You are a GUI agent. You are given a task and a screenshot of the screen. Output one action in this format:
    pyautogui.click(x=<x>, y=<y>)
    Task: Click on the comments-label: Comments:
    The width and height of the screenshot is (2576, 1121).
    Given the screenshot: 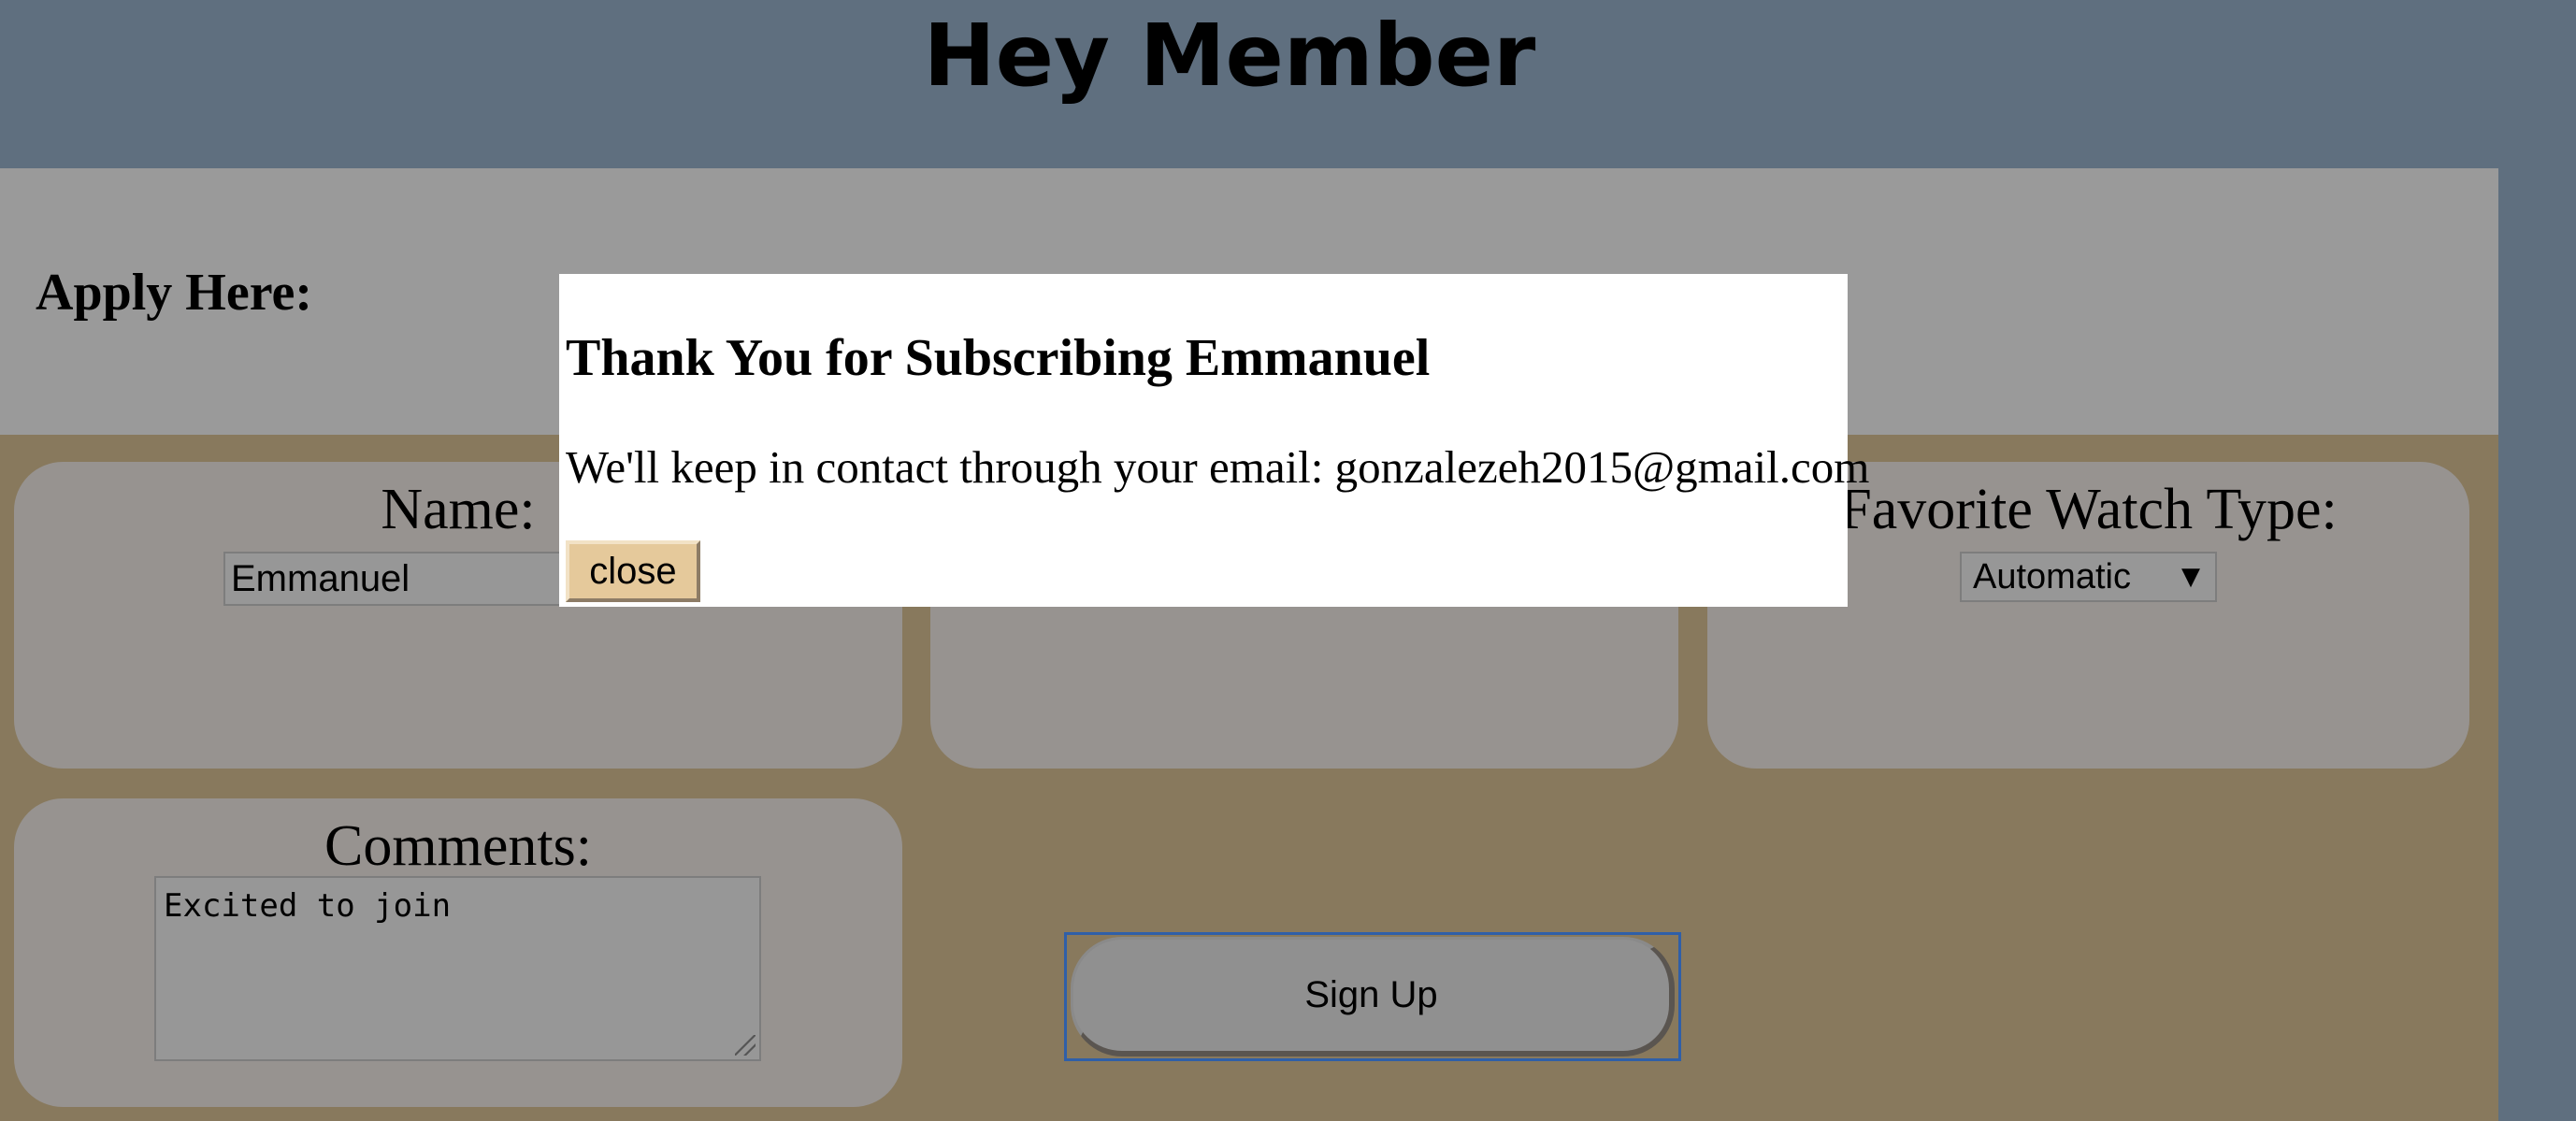 What is the action you would take?
    pyautogui.click(x=458, y=846)
    